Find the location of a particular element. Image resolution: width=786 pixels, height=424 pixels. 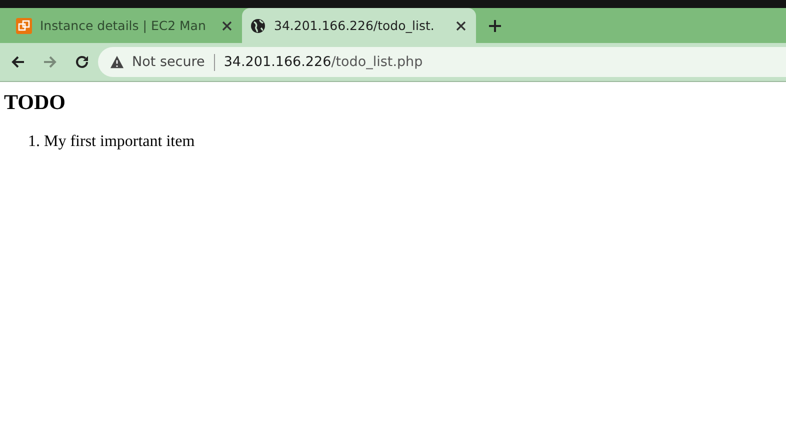

page-heading: TODO is located at coordinates (35, 102).